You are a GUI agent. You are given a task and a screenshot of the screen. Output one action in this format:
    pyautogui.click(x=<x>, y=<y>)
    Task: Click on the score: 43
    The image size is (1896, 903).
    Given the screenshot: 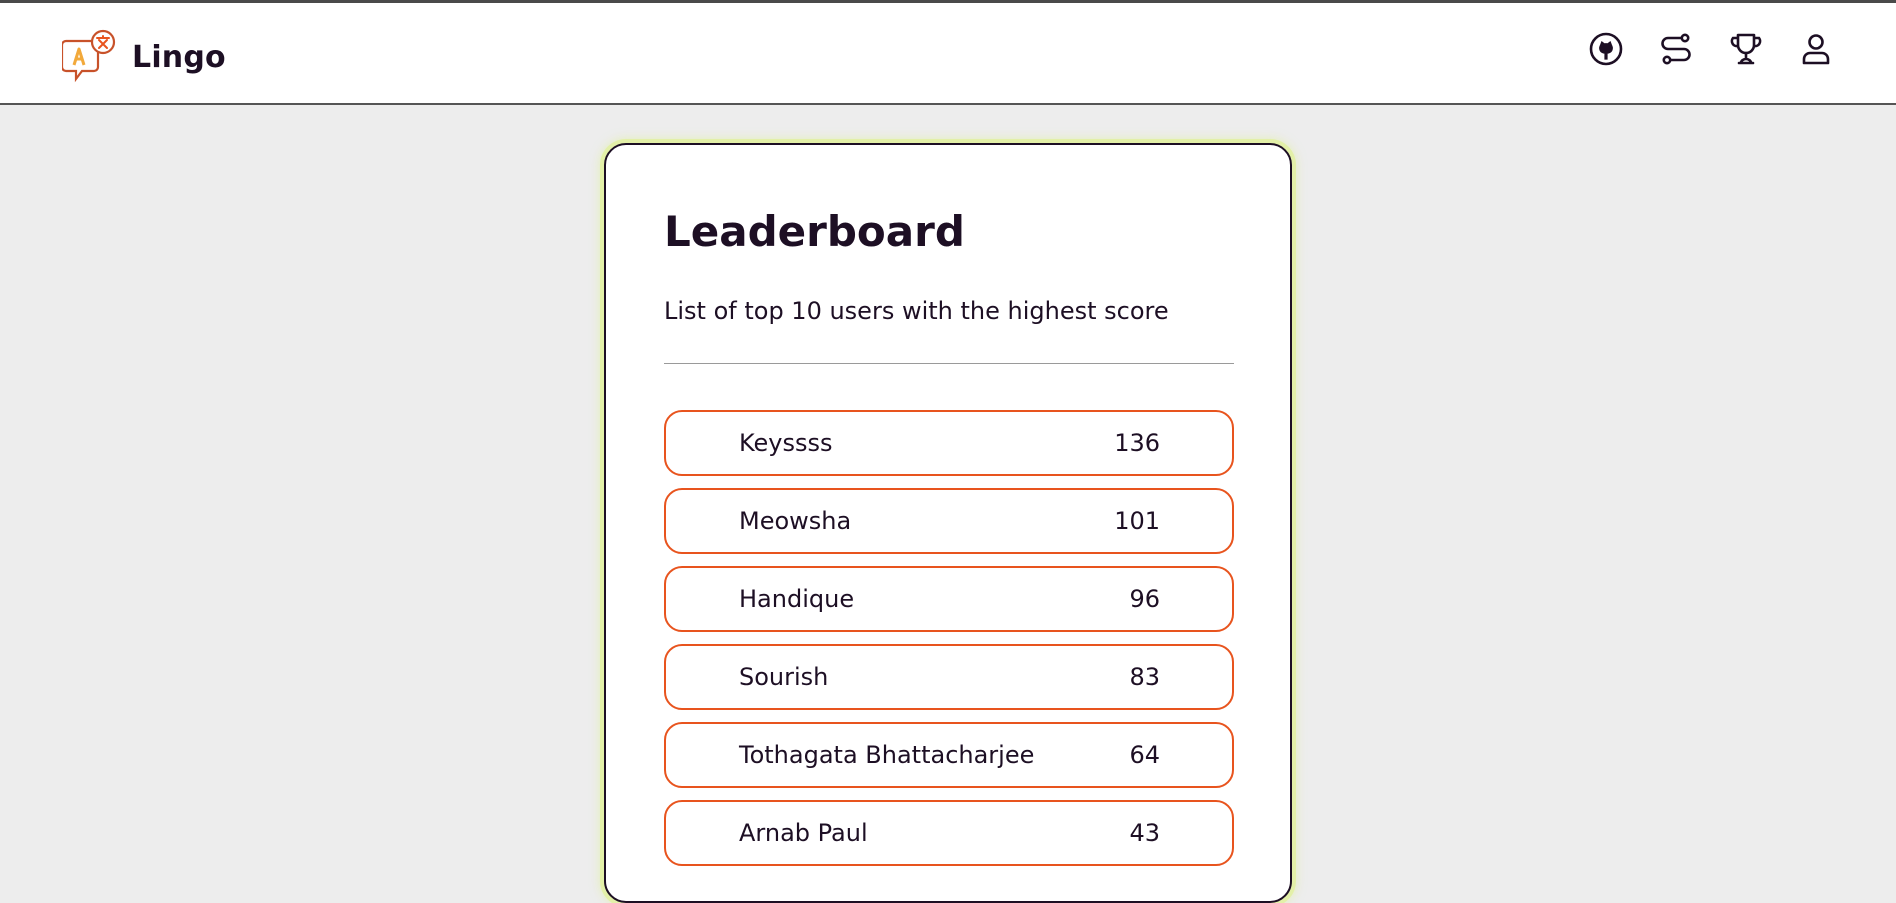 What is the action you would take?
    pyautogui.click(x=1144, y=833)
    